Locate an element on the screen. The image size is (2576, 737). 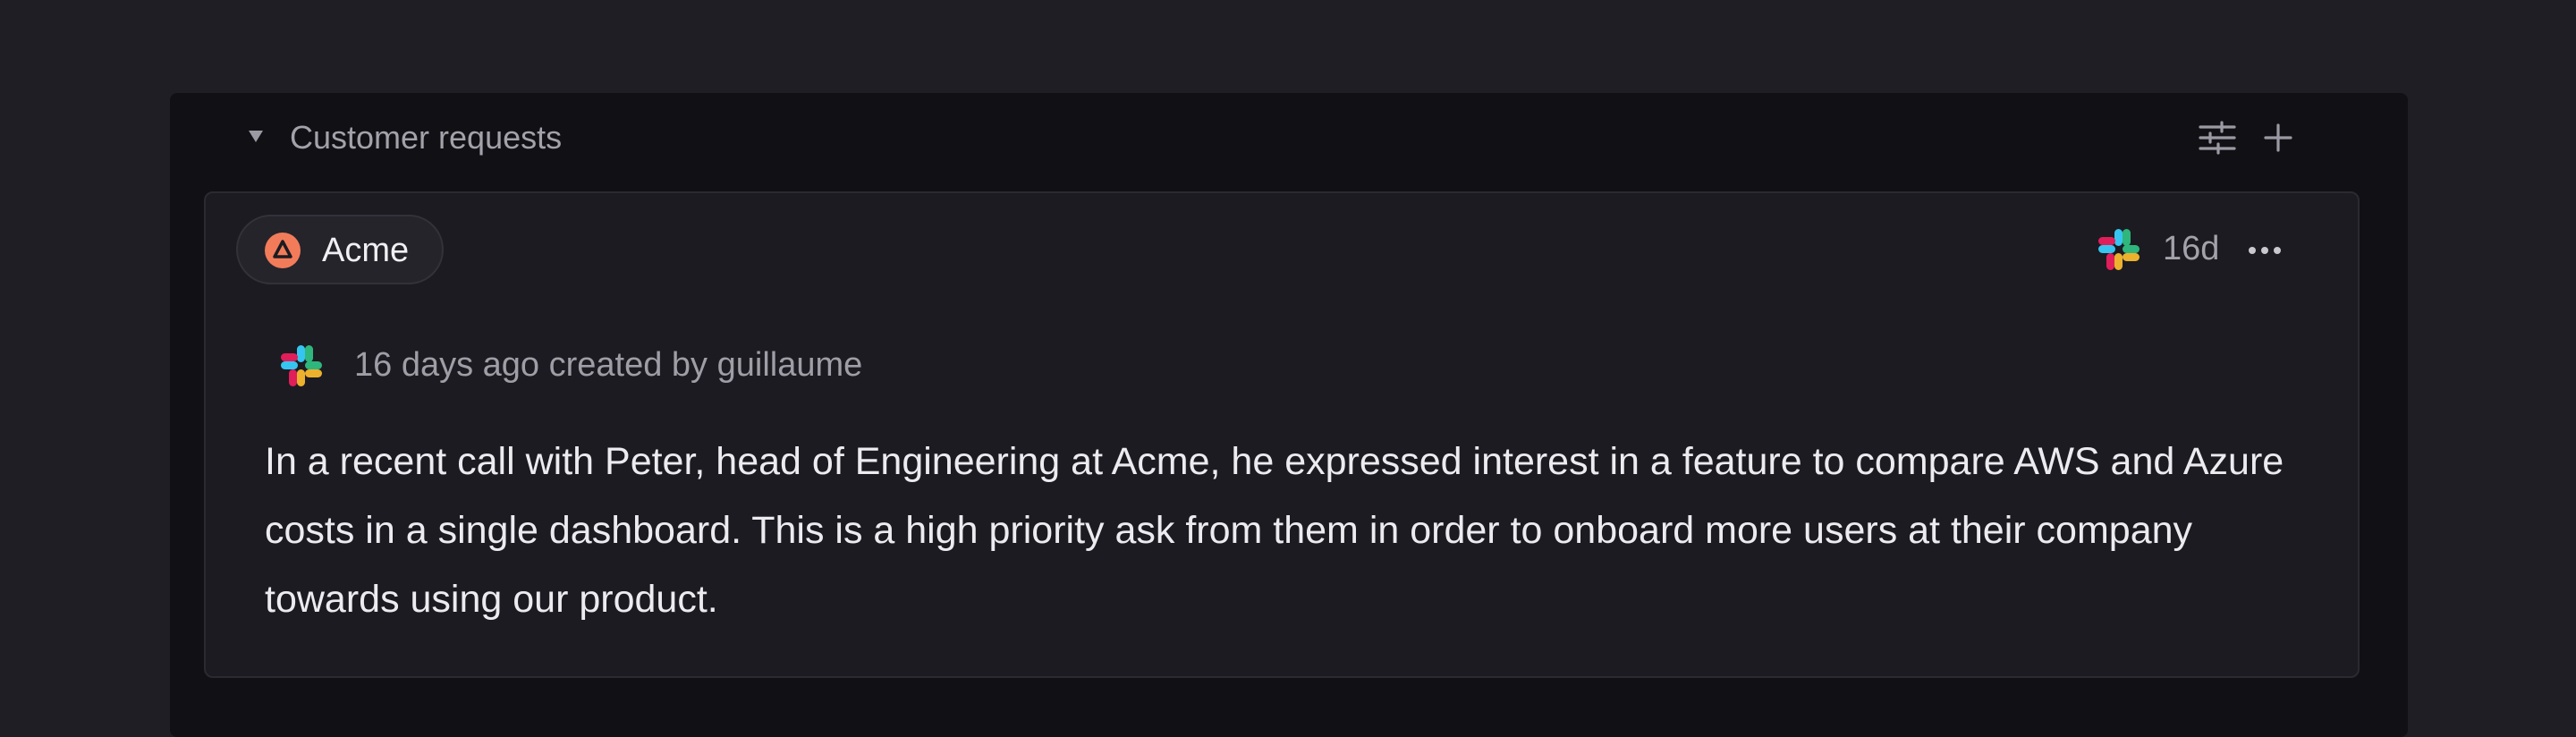
request-meta: 16 days ago created by guillaume is located at coordinates (608, 365).